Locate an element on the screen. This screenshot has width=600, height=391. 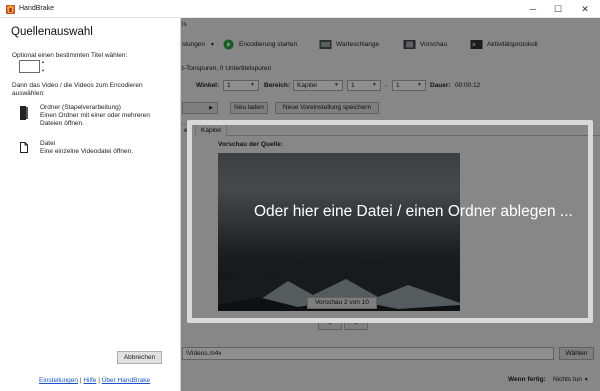
footer-links: Einstellungen | Hilfe | Über HandBrake is located at coordinates (94, 380).